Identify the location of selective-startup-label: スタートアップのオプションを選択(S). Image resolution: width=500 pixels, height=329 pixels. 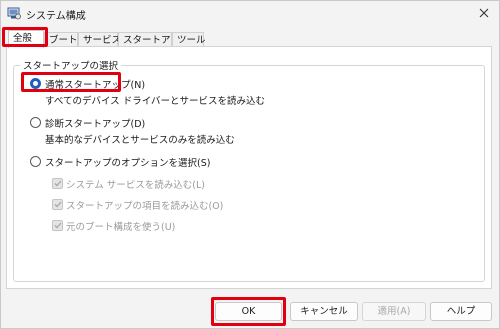
(127, 162).